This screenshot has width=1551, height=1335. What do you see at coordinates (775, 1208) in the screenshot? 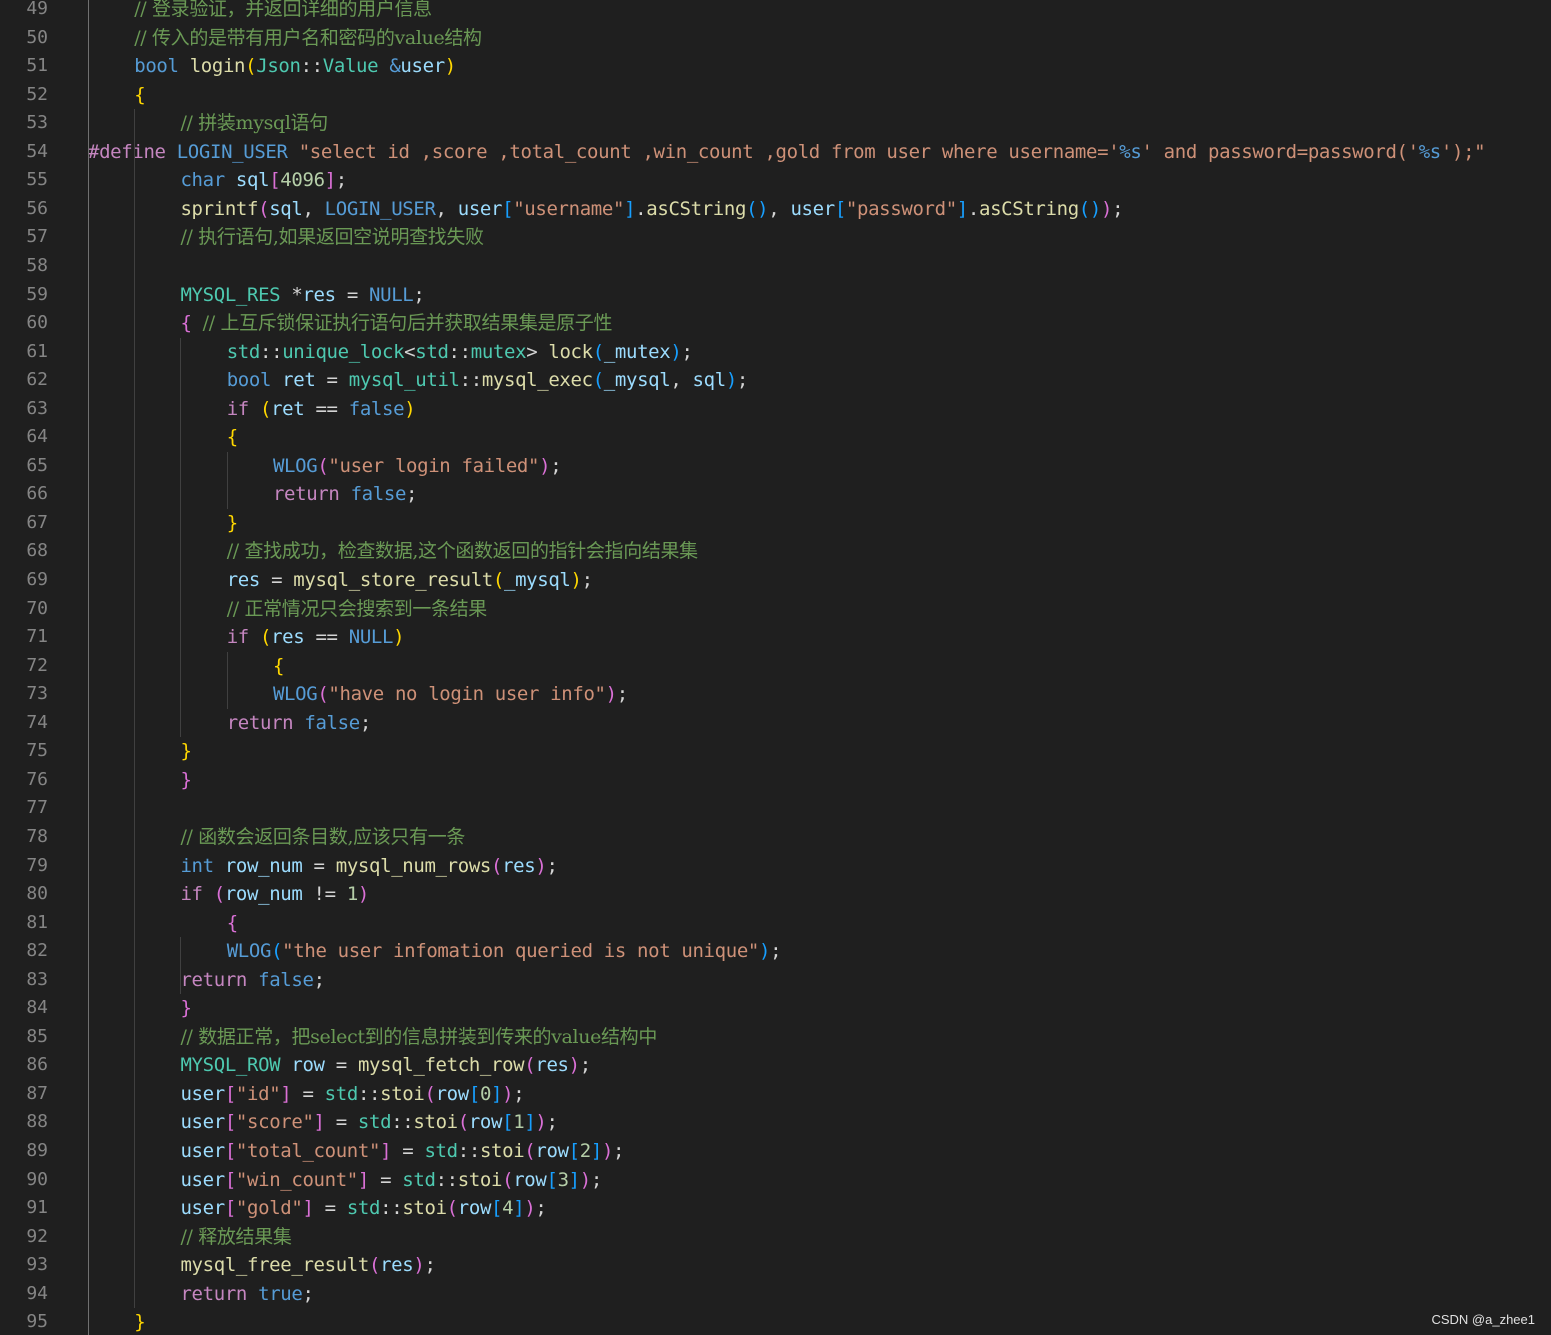
I see `code-line: 91 user["gold"] = std::stoi(row[4]);` at bounding box center [775, 1208].